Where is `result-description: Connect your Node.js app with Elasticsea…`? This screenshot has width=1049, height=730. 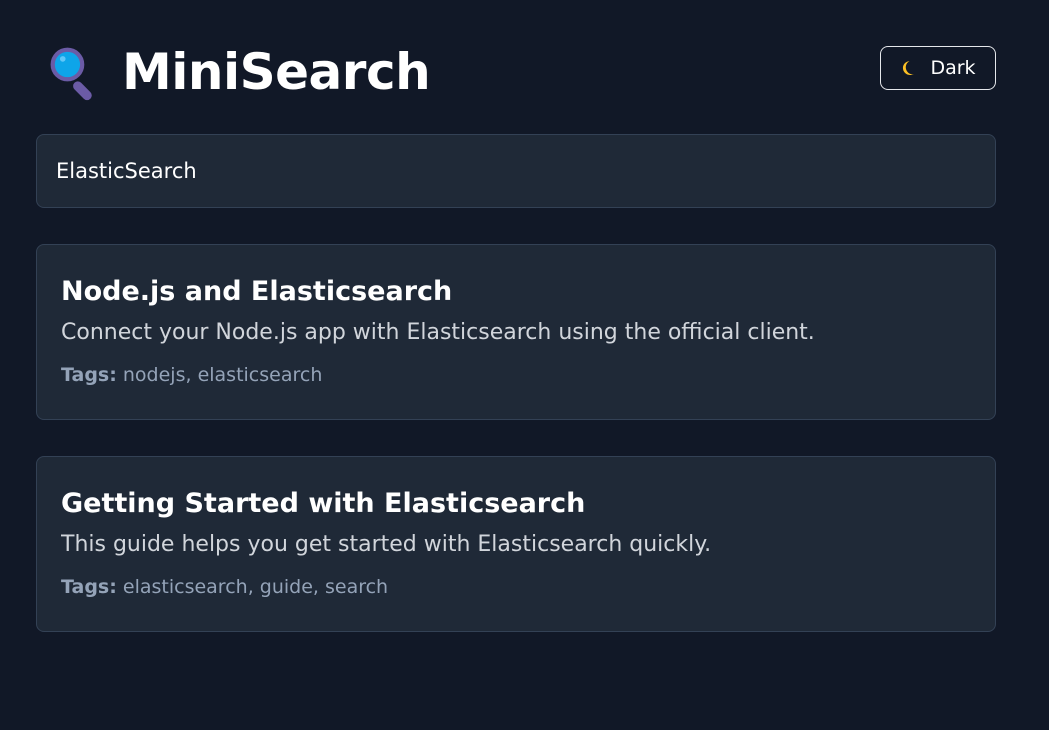 result-description: Connect your Node.js app with Elasticsea… is located at coordinates (438, 332).